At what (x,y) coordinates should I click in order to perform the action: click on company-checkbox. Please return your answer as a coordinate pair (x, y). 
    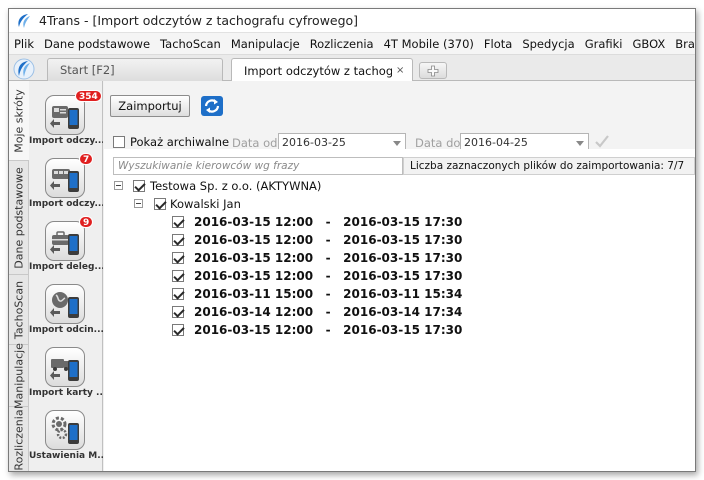
    Looking at the image, I should click on (139, 186).